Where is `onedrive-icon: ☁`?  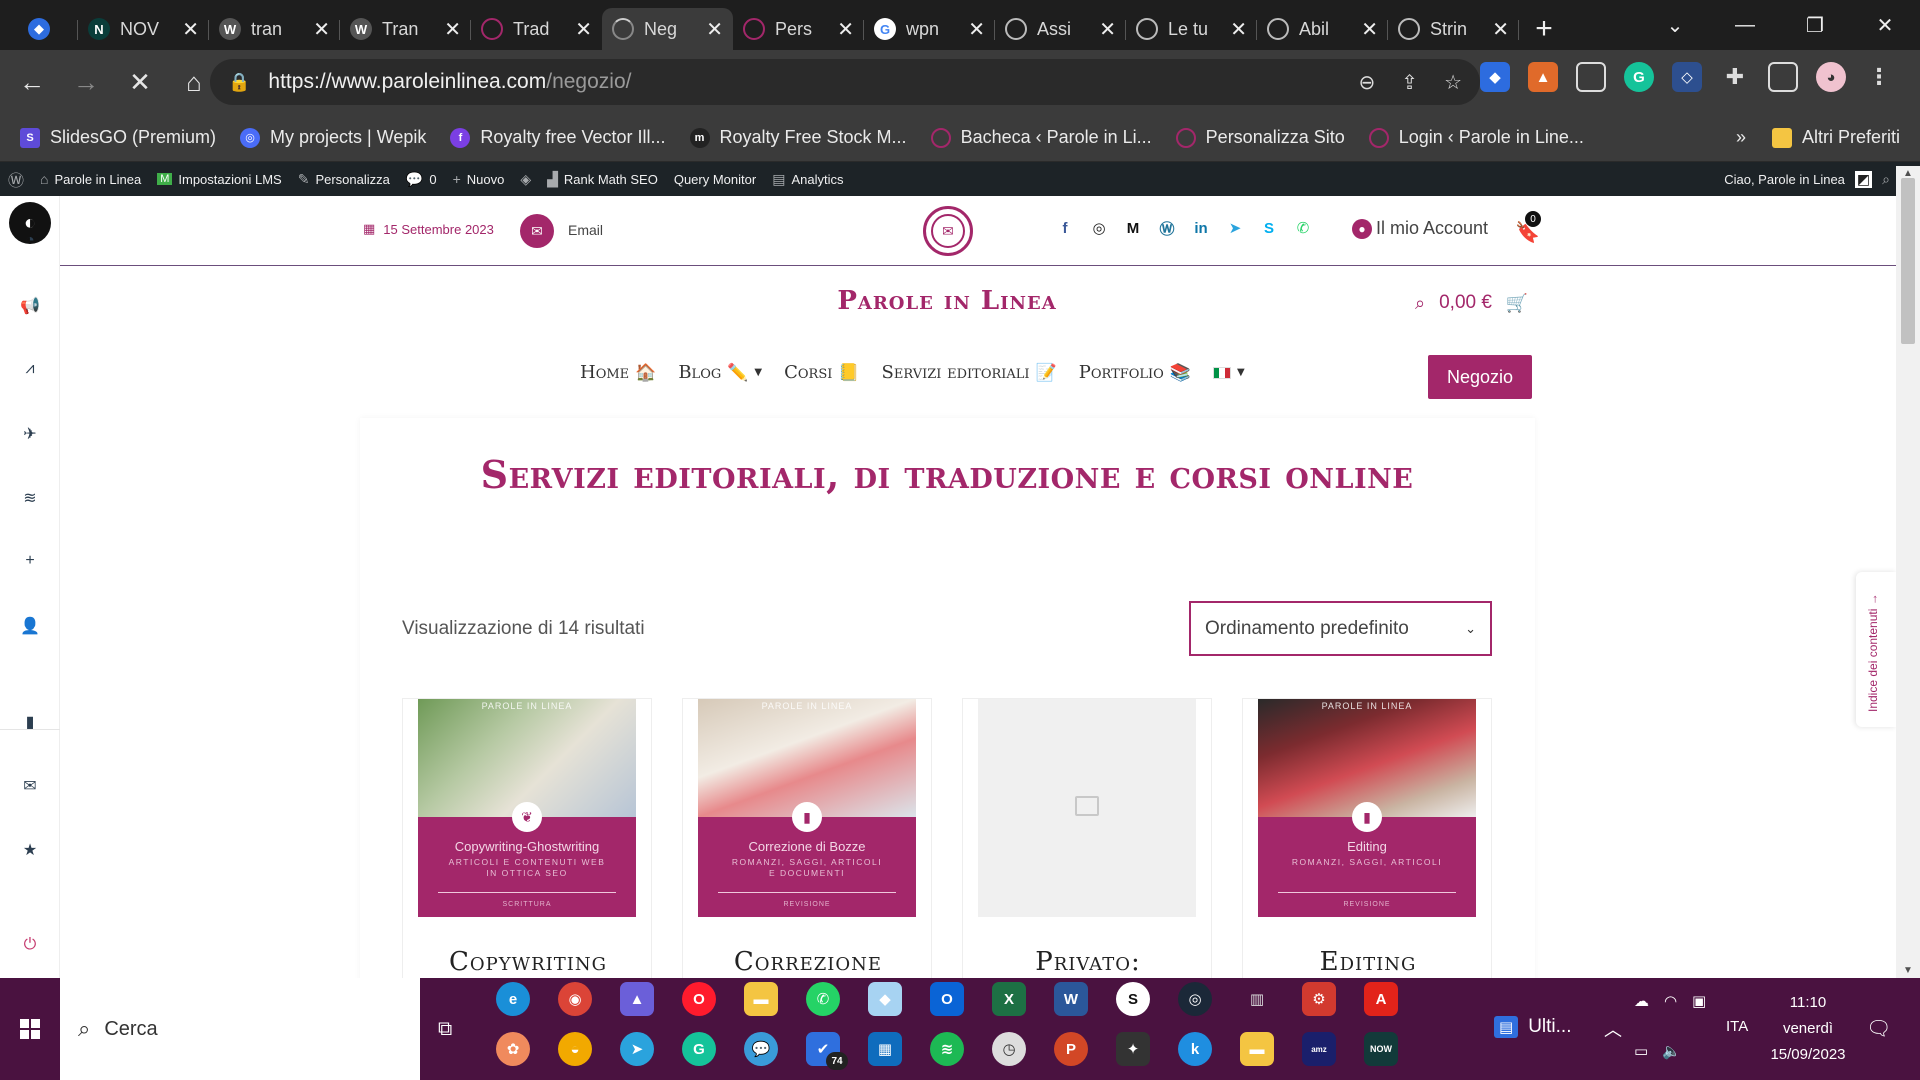 onedrive-icon: ☁ is located at coordinates (1641, 1001).